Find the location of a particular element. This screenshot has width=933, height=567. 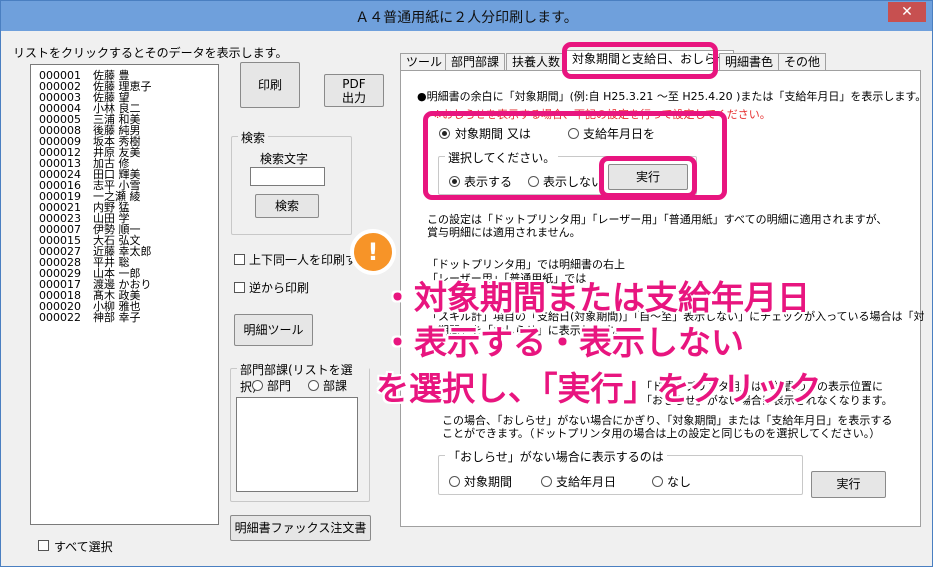

employee-name: 神部 幸子 is located at coordinates (117, 317).